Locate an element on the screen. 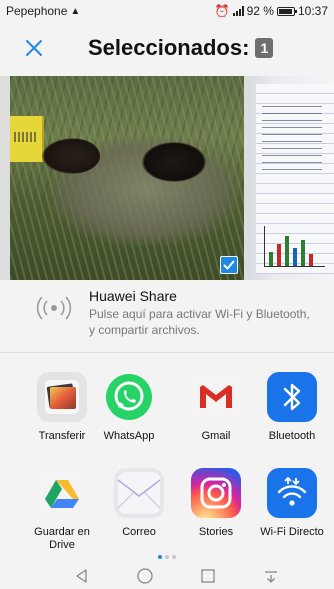  selected-count-badge: 1 is located at coordinates (264, 48).